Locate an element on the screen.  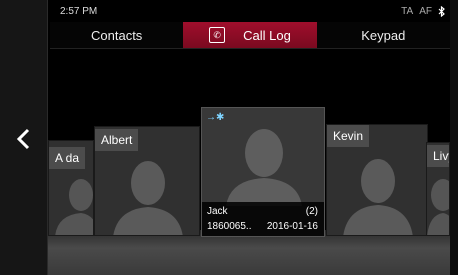
phone-call-log-icon: ✆ is located at coordinates (217, 35).